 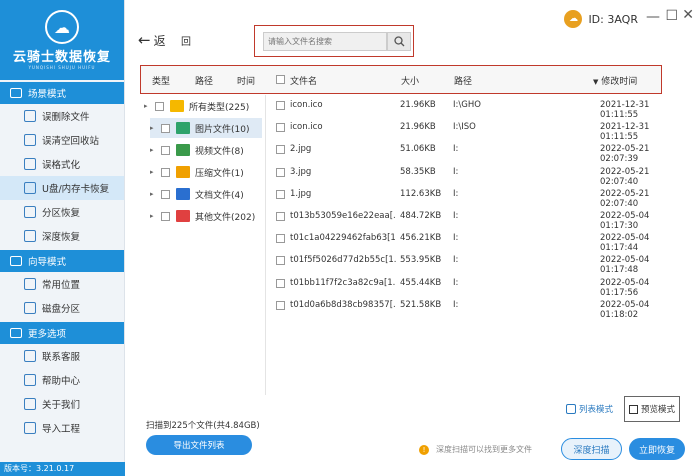 What do you see at coordinates (62, 404) in the screenshot?
I see `sidebar-item: 关于我们` at bounding box center [62, 404].